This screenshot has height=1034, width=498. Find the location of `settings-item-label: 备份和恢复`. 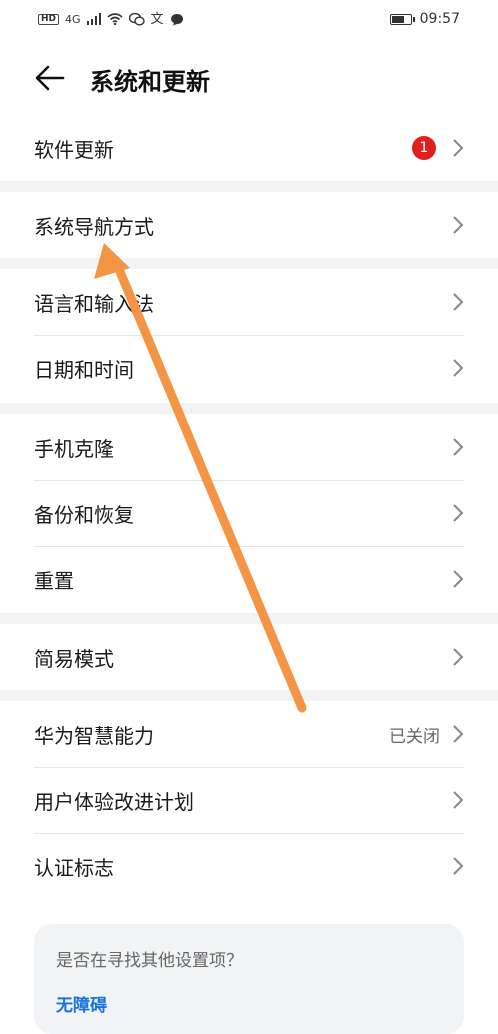

settings-item-label: 备份和恢复 is located at coordinates (84, 514).